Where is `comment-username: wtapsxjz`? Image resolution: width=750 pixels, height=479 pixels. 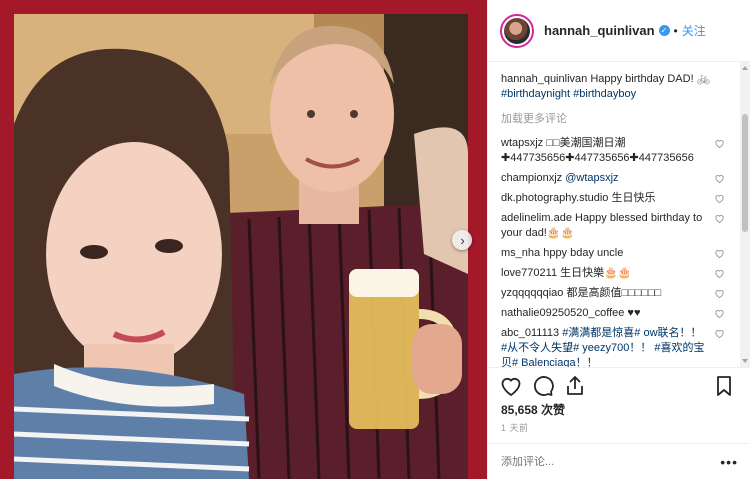 comment-username: wtapsxjz is located at coordinates (522, 143).